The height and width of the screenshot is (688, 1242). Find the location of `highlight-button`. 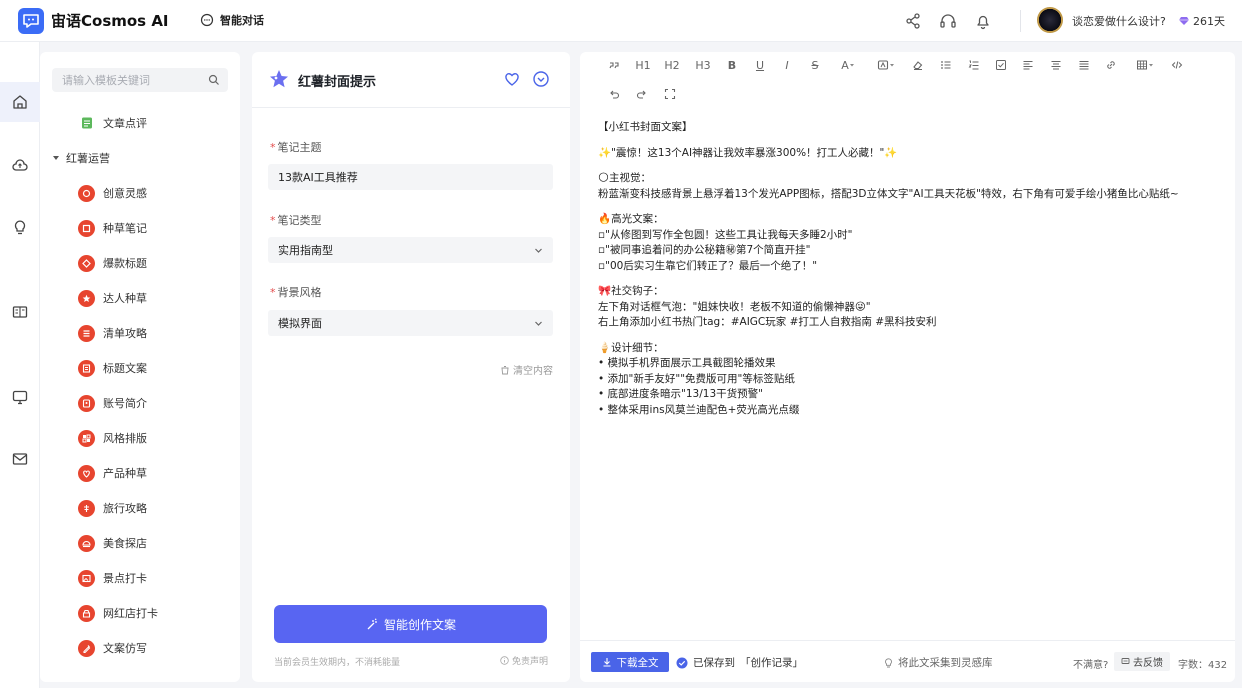

highlight-button is located at coordinates (886, 65).